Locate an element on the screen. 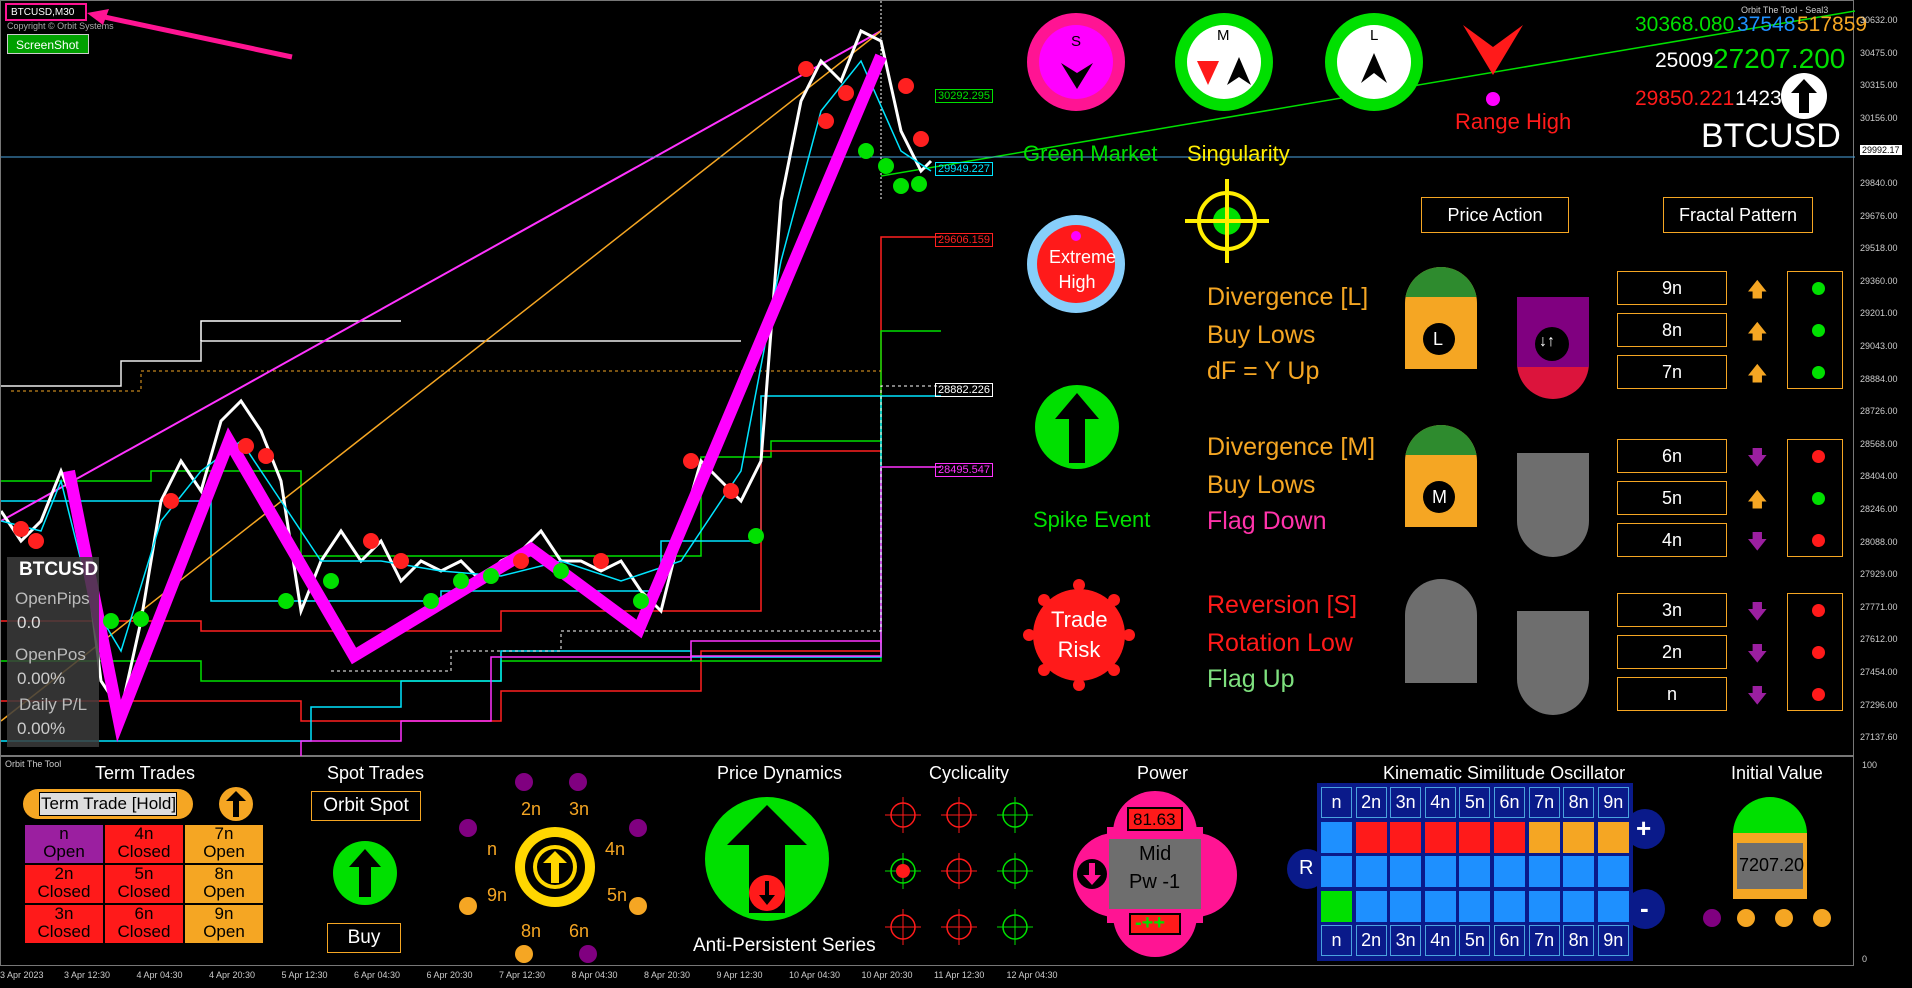 This screenshot has height=988, width=1912. orbit-node: n is located at coordinates (492, 849).